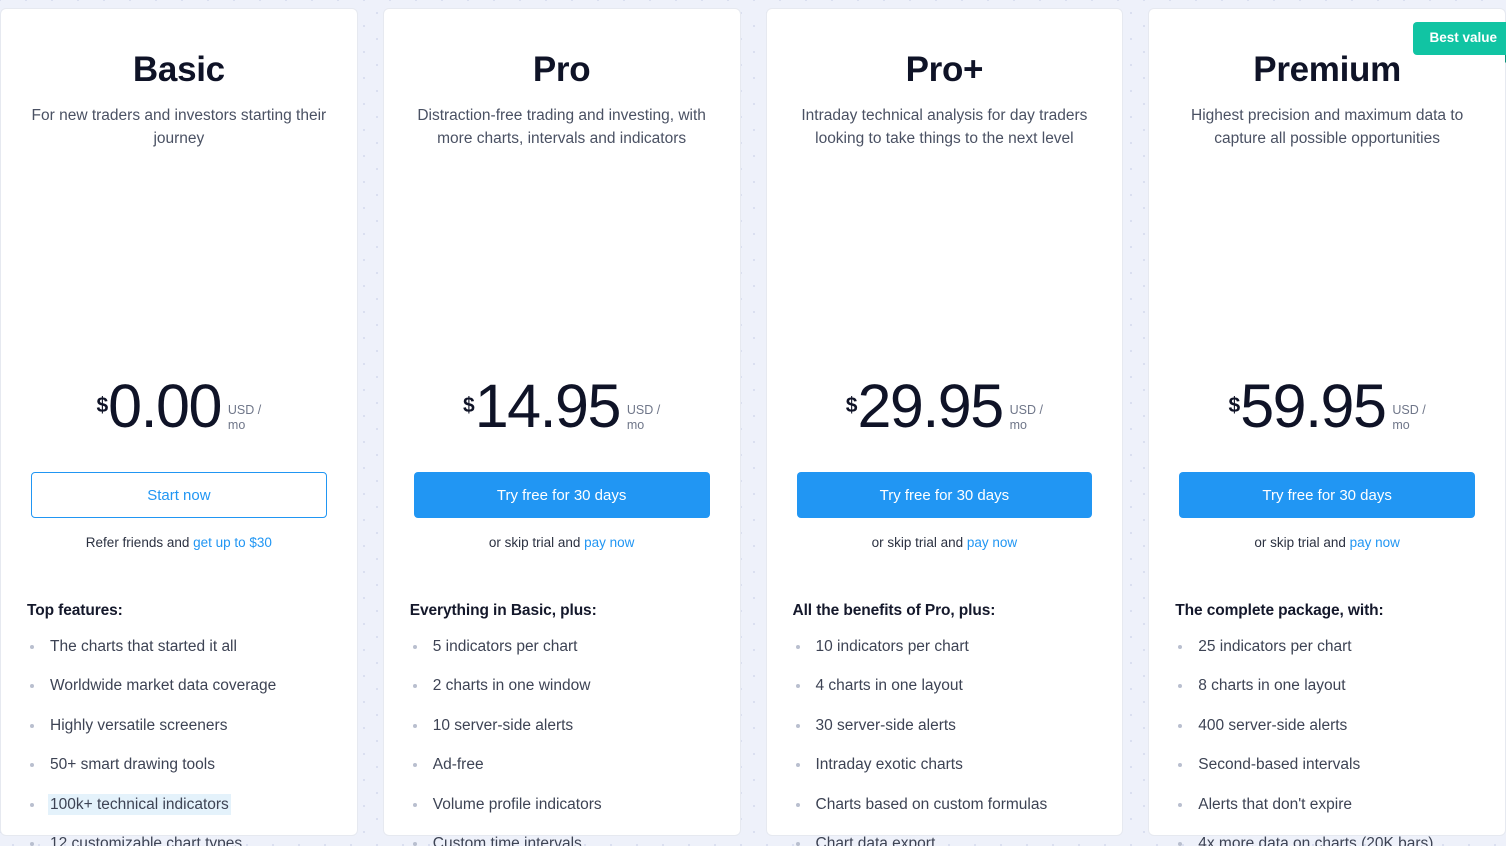 The width and height of the screenshot is (1506, 846). I want to click on cta-zone-basic: Start now Refer friends and get up to $30, so click(179, 511).